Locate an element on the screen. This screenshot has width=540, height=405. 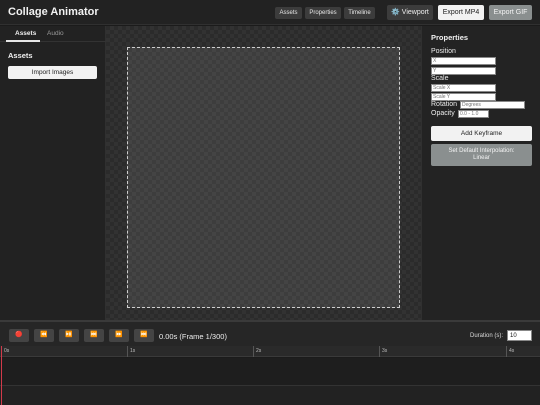
active-tab-indicator is located at coordinates (23, 41).